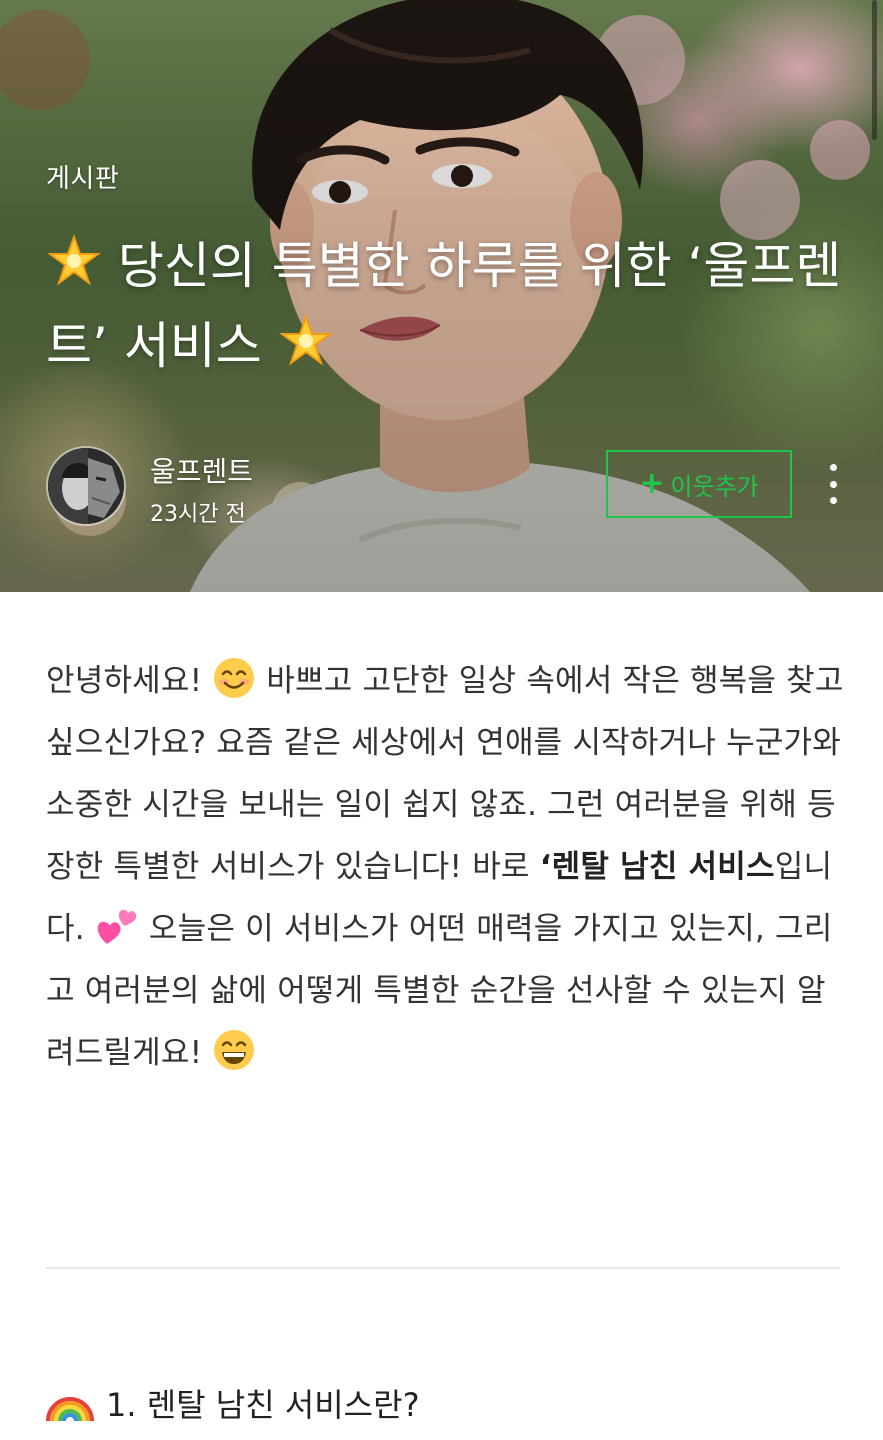 The height and width of the screenshot is (1440, 883). Describe the element at coordinates (82, 176) in the screenshot. I see `board-category: 게시판` at that location.